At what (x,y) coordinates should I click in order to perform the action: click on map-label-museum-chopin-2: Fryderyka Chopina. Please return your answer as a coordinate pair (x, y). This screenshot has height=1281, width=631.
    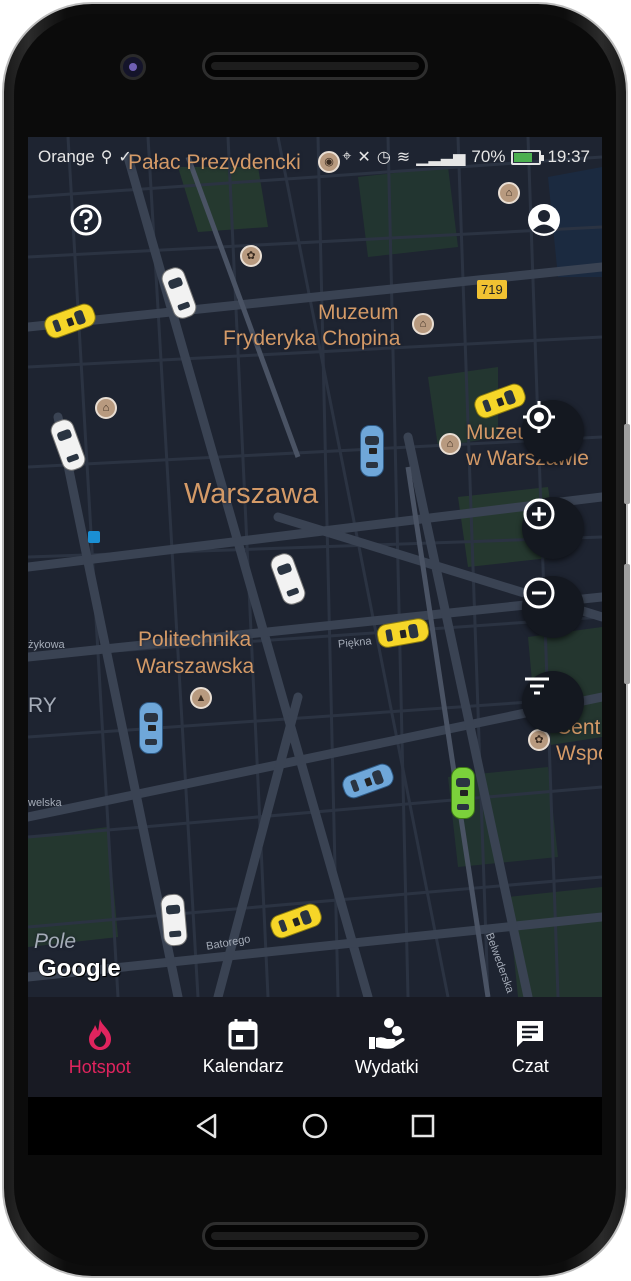
    Looking at the image, I should click on (312, 338).